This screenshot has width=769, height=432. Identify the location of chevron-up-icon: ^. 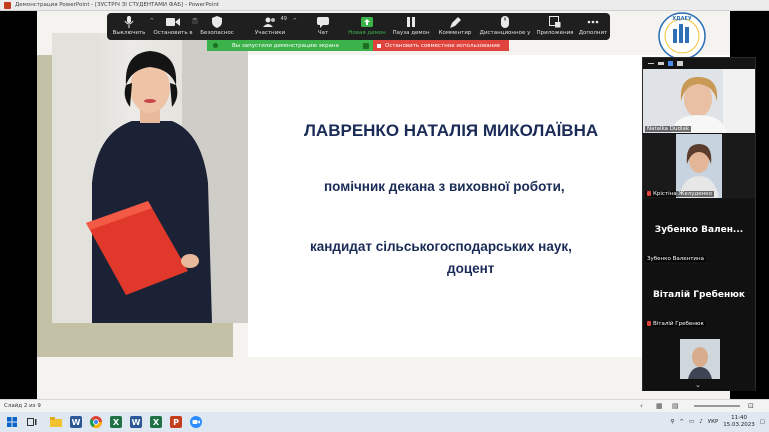
(295, 21).